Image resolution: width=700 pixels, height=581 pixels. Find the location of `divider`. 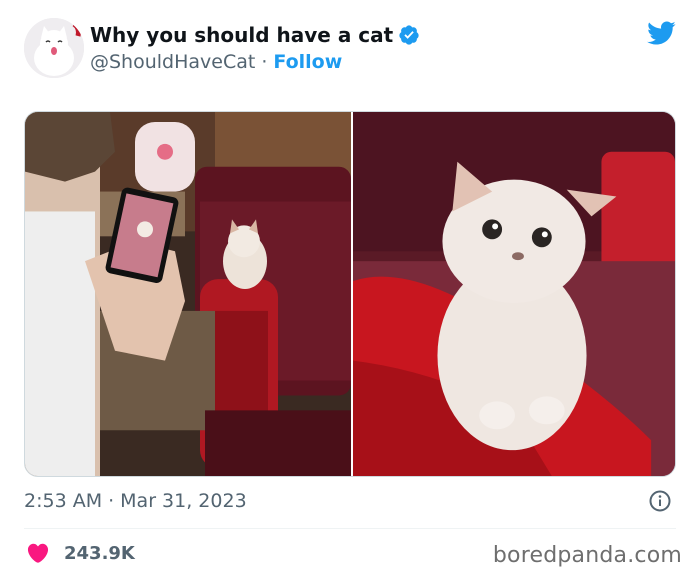

divider is located at coordinates (350, 528).